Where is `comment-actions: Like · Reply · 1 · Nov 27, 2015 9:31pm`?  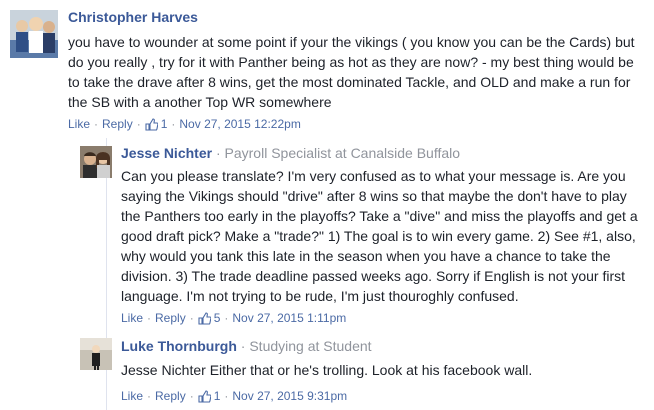
comment-actions: Like · Reply · 1 · Nov 27, 2015 9:31pm is located at coordinates (234, 396).